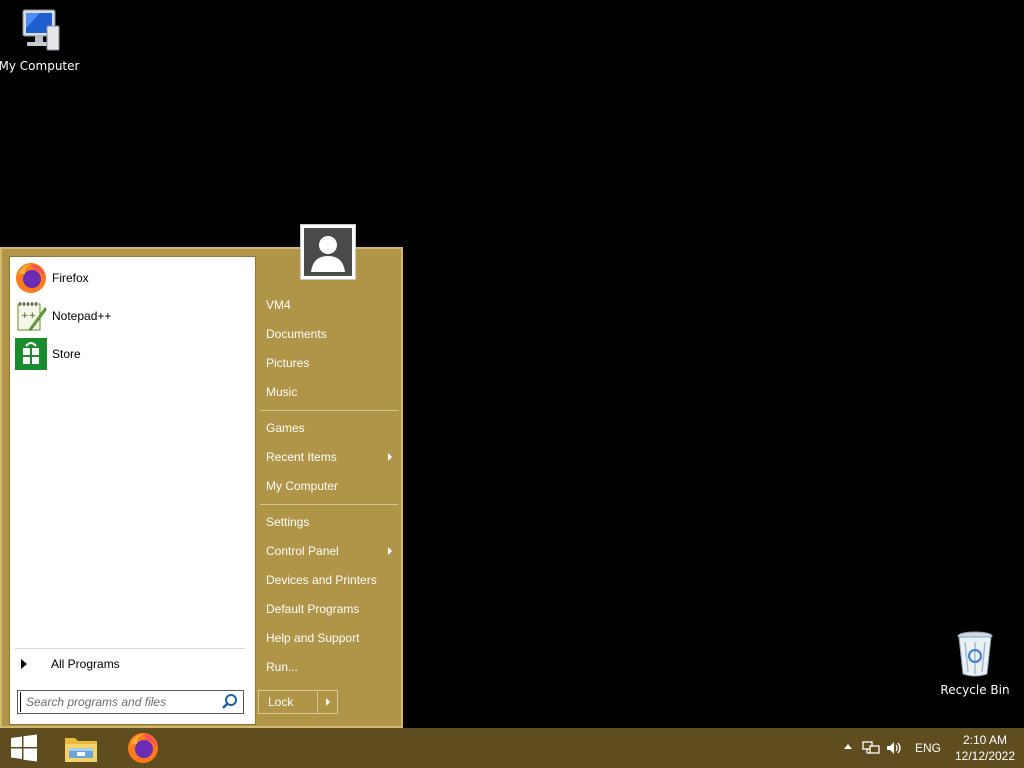 The height and width of the screenshot is (768, 1024). I want to click on pinned-program-firefox: Firefox, so click(132, 278).